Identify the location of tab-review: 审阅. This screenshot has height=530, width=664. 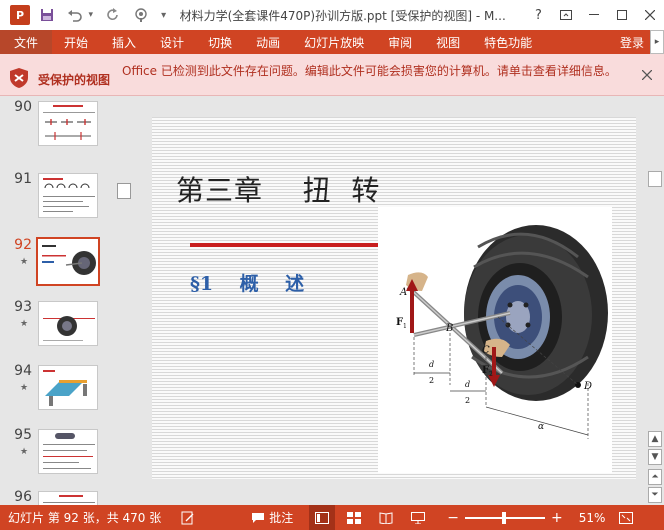
(400, 42).